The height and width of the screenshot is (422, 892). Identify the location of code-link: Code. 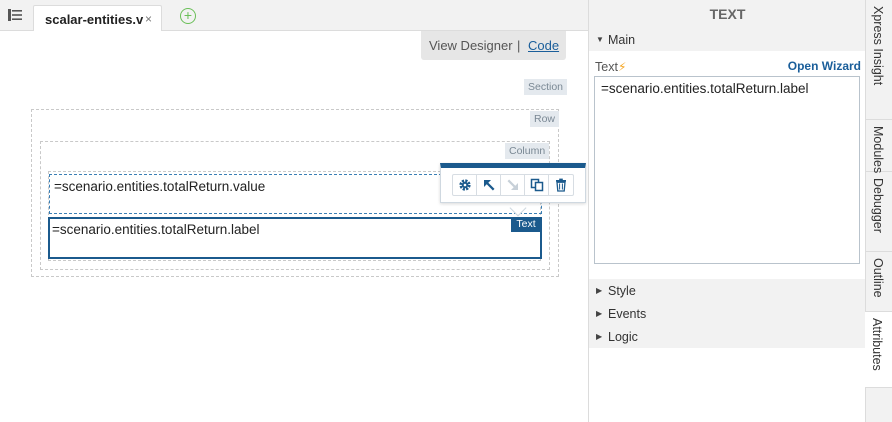
(543, 45).